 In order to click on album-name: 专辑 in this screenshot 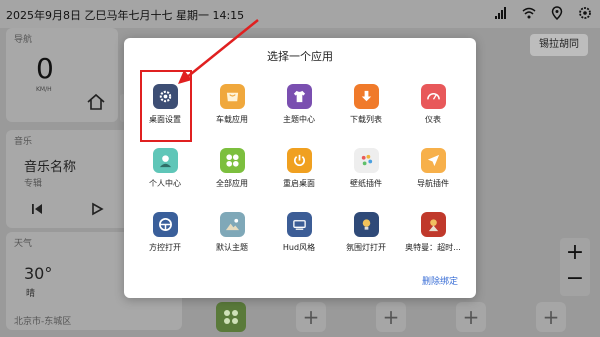, I will do `click(33, 184)`.